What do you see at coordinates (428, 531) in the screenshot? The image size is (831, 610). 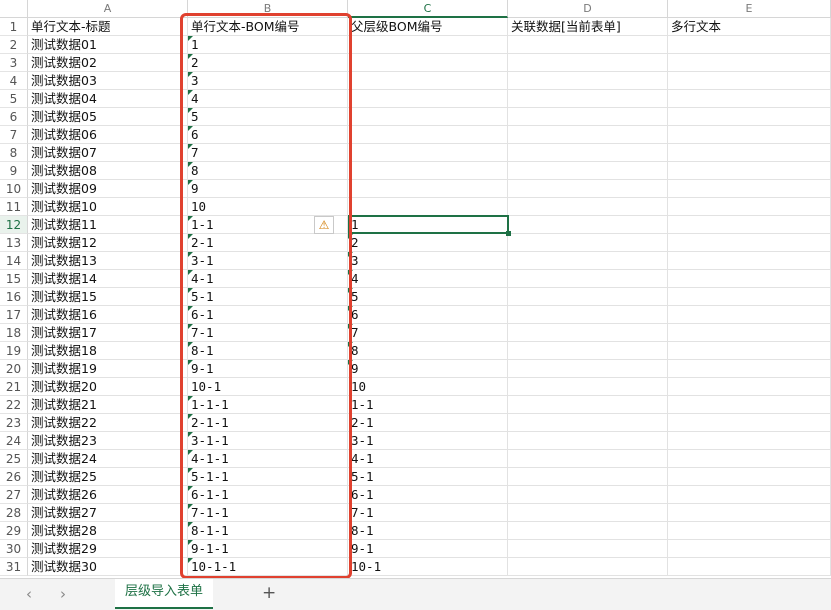 I see `cell-c29: 8-1` at bounding box center [428, 531].